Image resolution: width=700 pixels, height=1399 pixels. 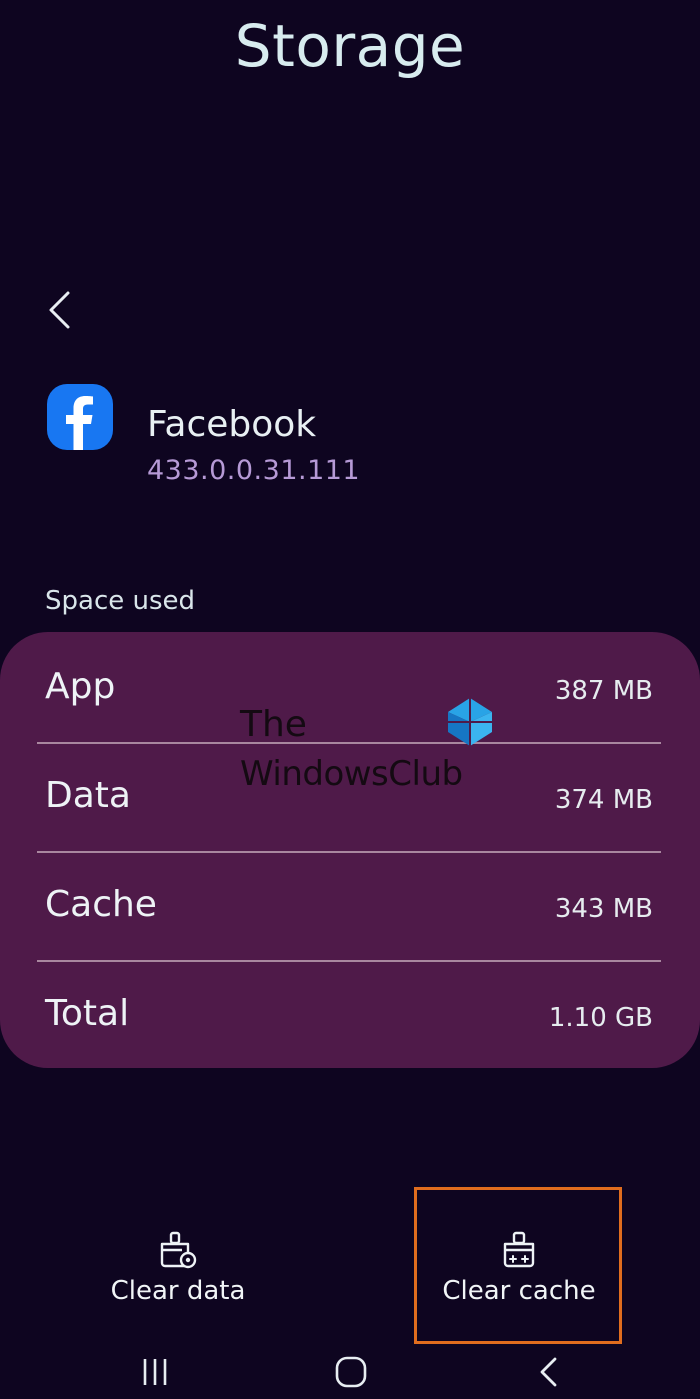 I want to click on watermark-line-1: The, so click(x=273, y=724).